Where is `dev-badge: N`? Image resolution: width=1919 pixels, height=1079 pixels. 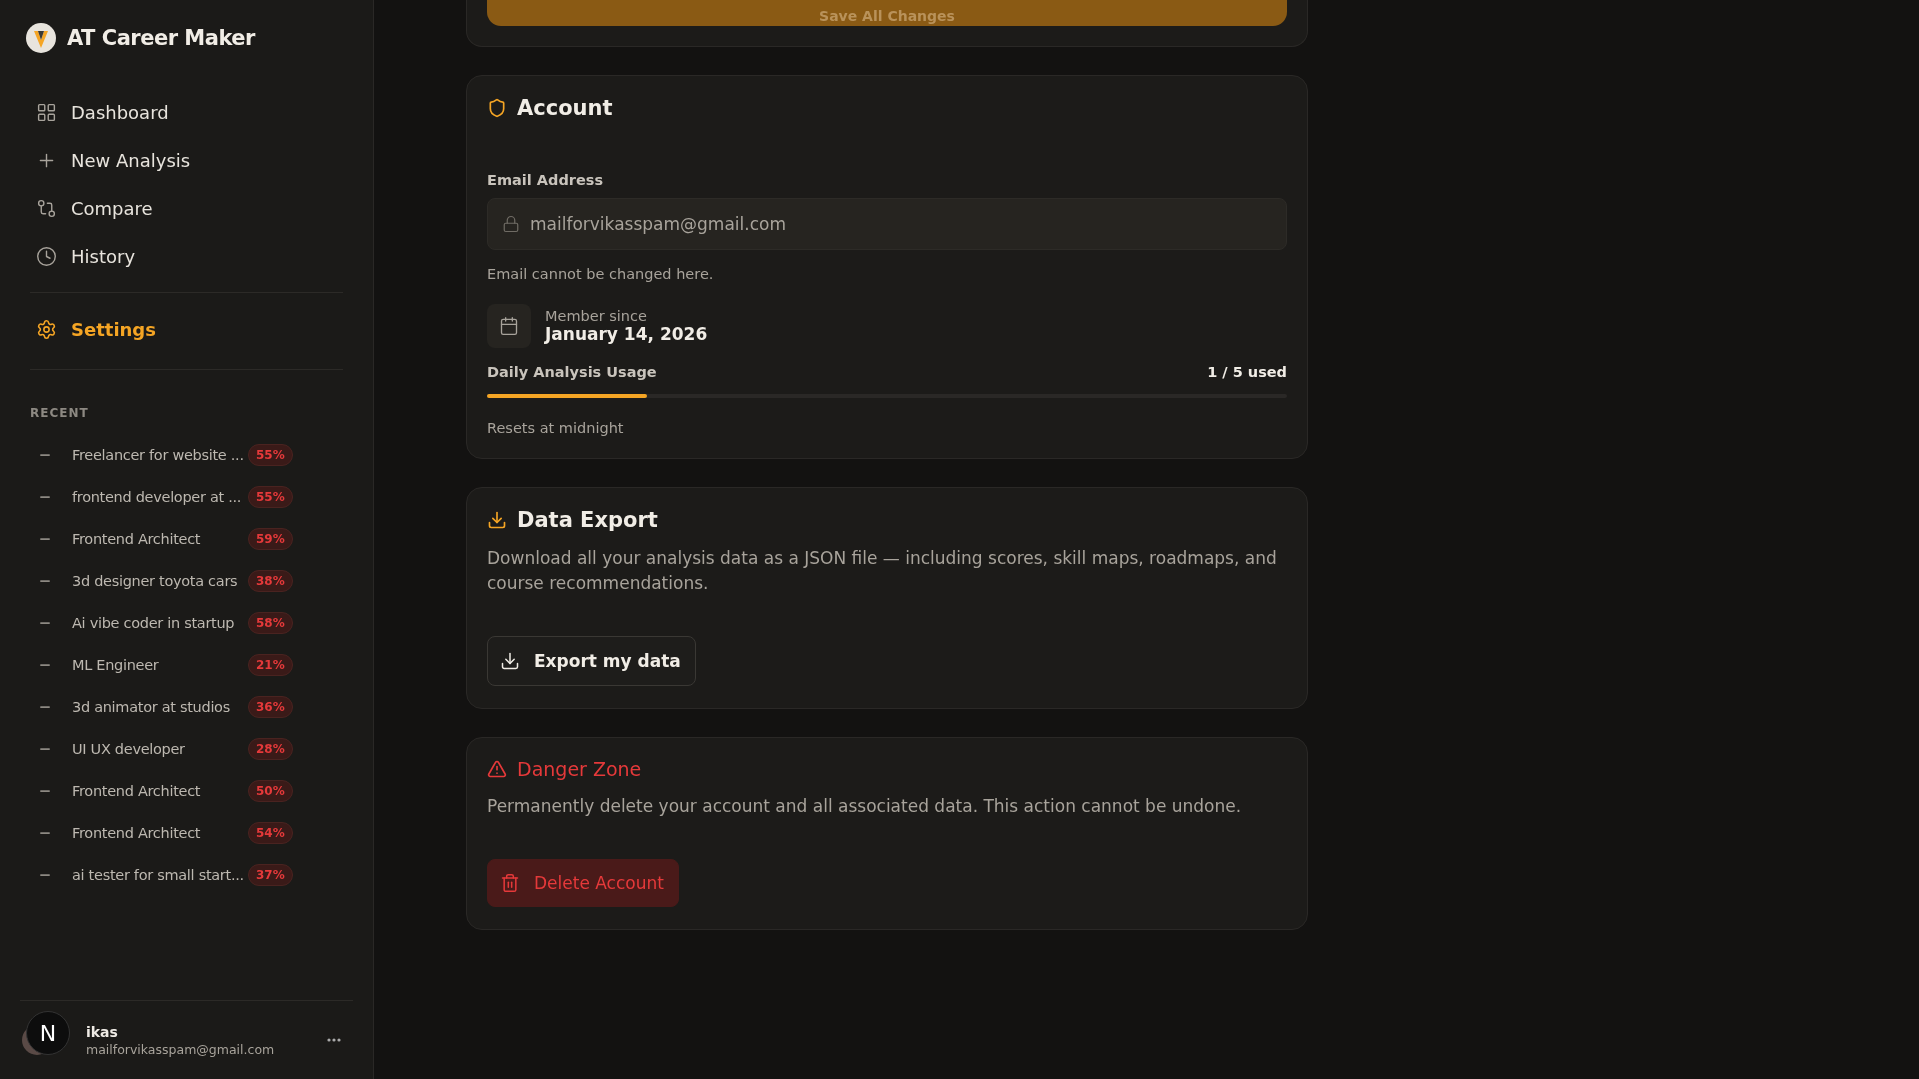
dev-badge: N is located at coordinates (48, 1033).